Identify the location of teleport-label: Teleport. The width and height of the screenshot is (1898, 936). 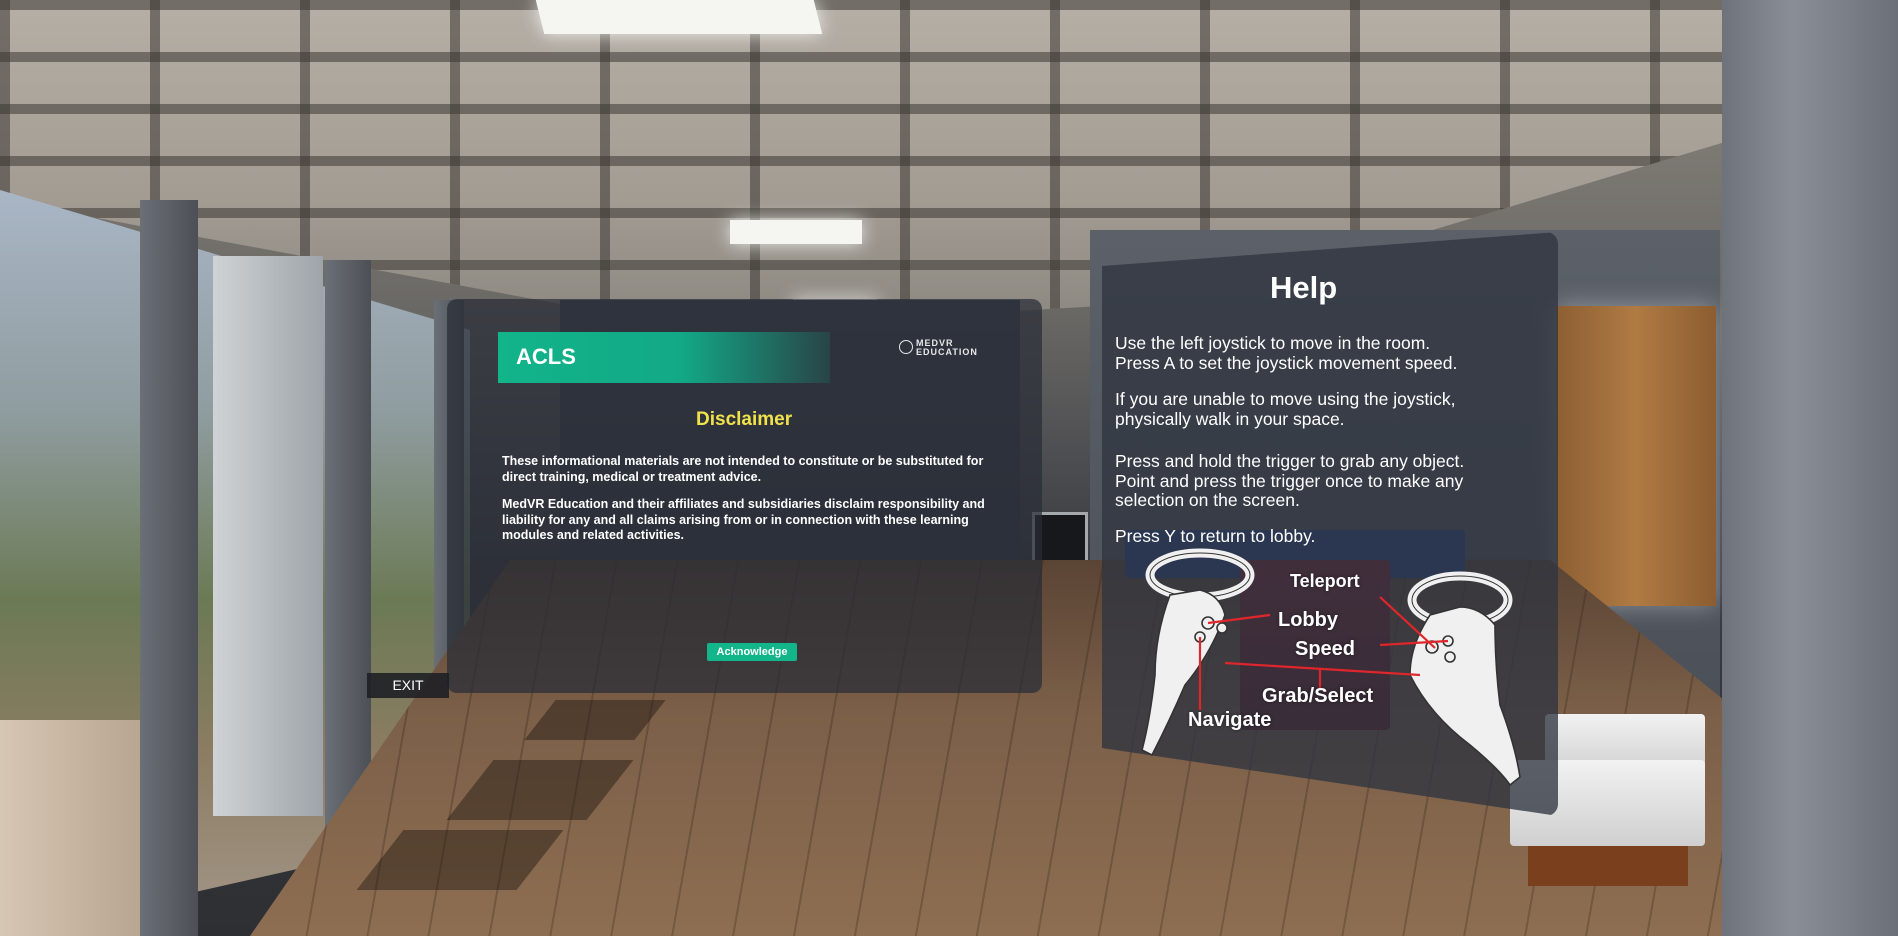
(1325, 581).